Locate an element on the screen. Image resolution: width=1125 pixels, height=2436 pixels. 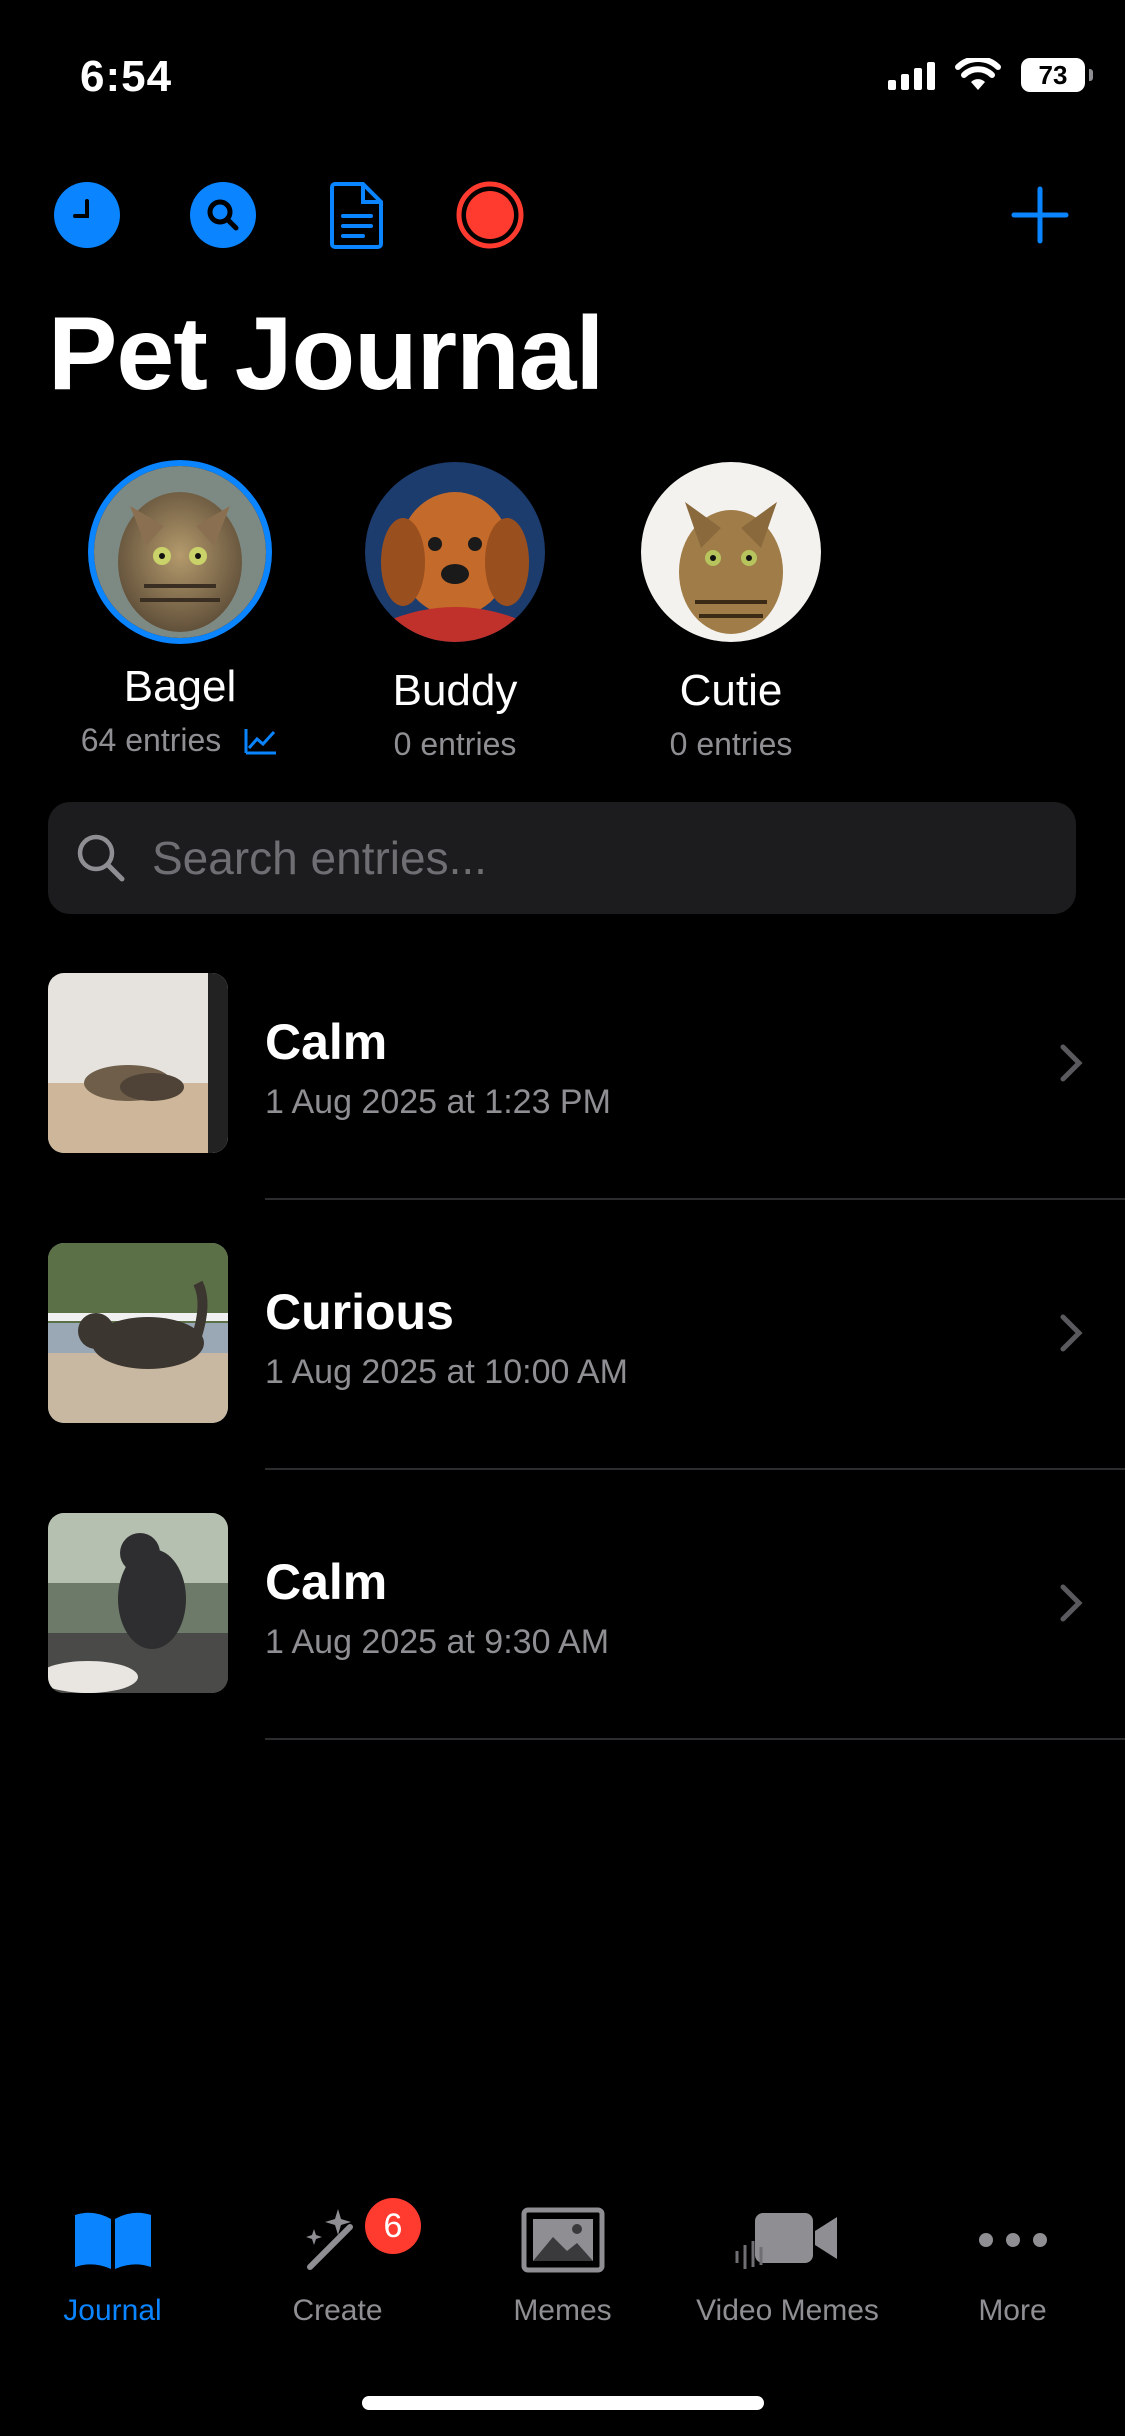
search-input is located at coordinates (577, 858).